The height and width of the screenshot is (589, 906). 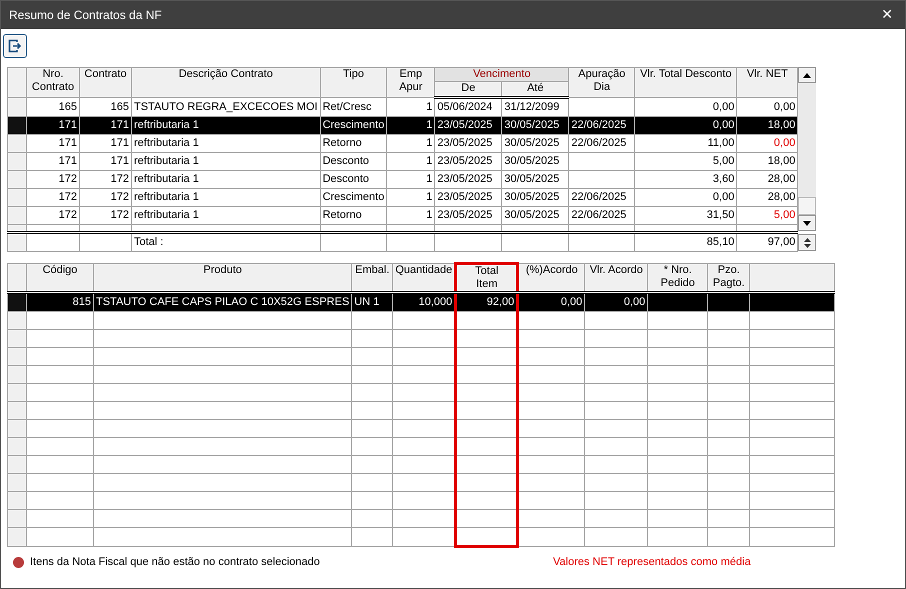 What do you see at coordinates (652, 562) in the screenshot?
I see `note-text: Valores NET representados como média` at bounding box center [652, 562].